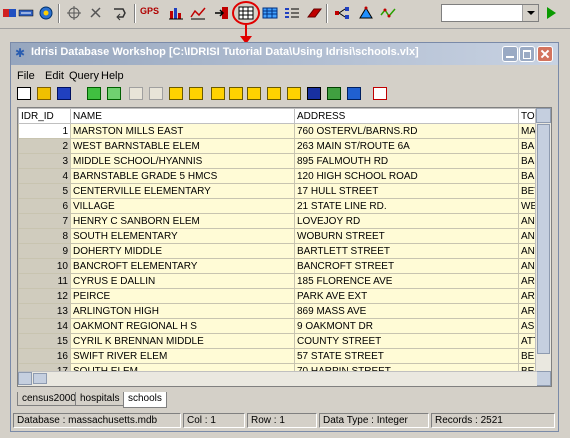 This screenshot has width=570, height=438. I want to click on table-cell: 263 MAIN ST/ROUTE 6A, so click(406, 146).